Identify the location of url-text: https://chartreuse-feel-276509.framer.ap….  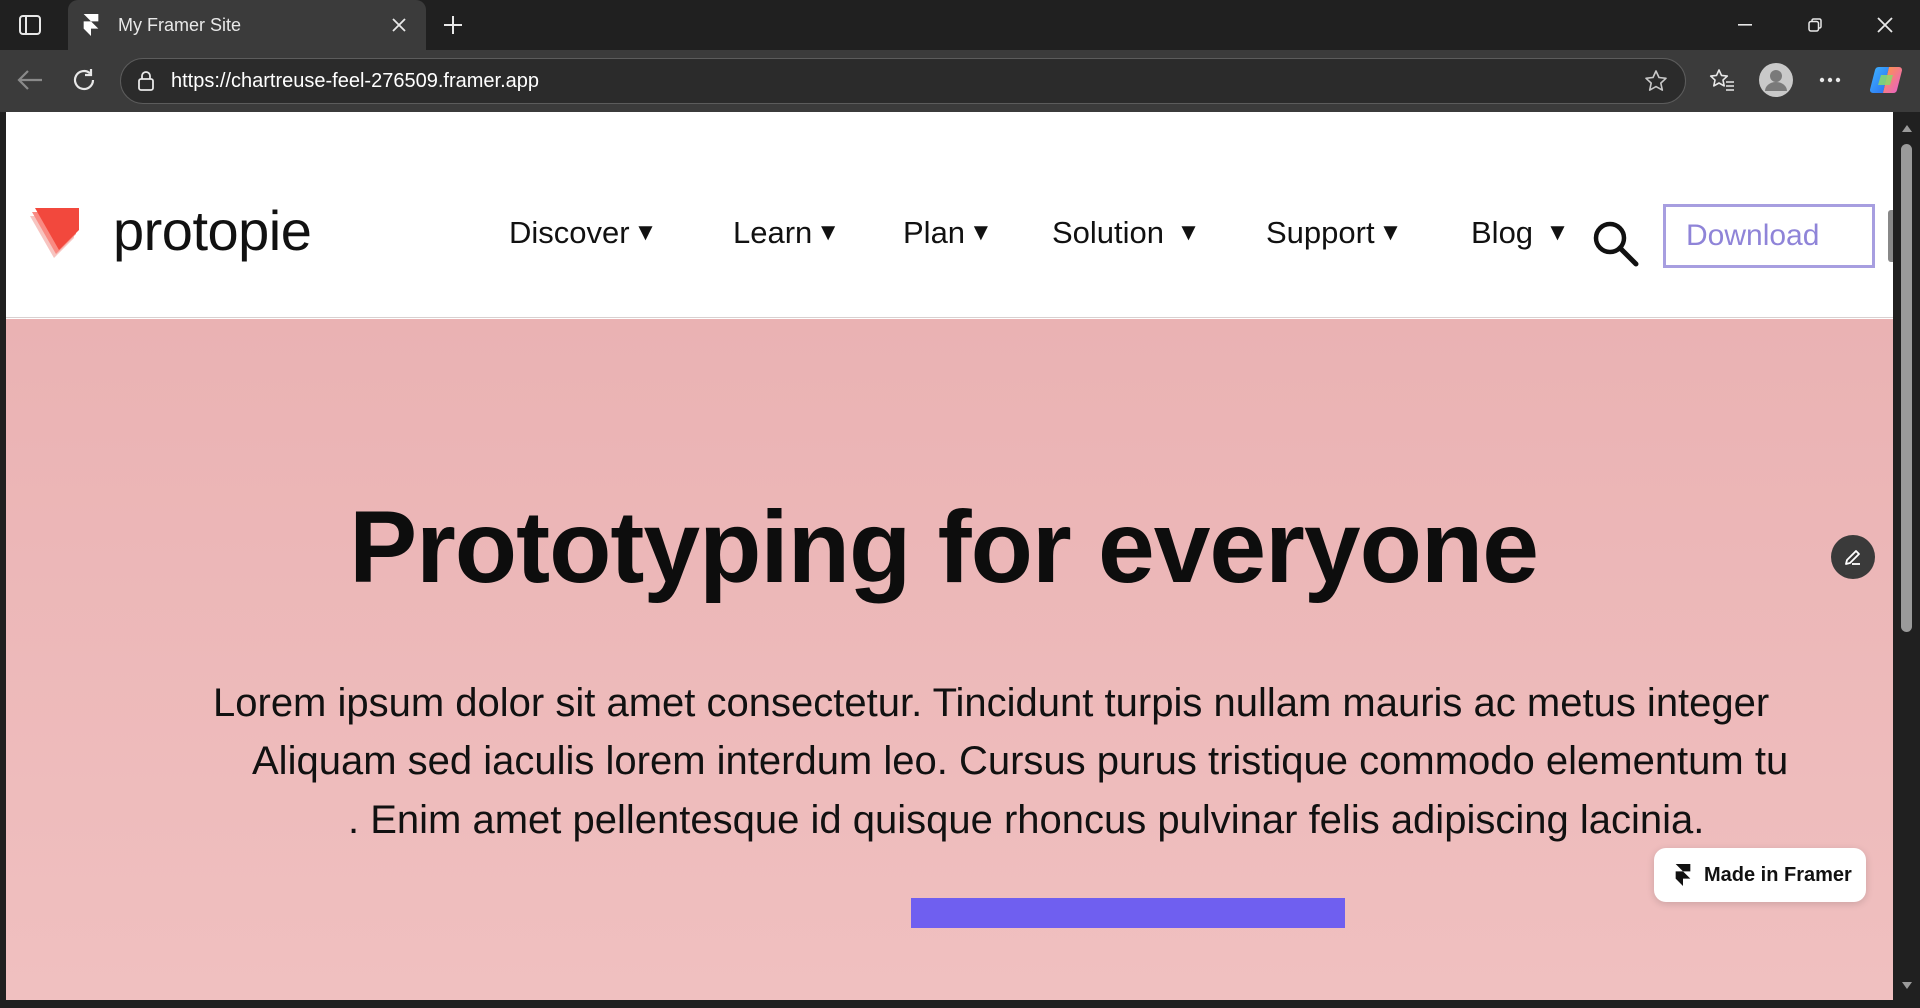
(905, 81).